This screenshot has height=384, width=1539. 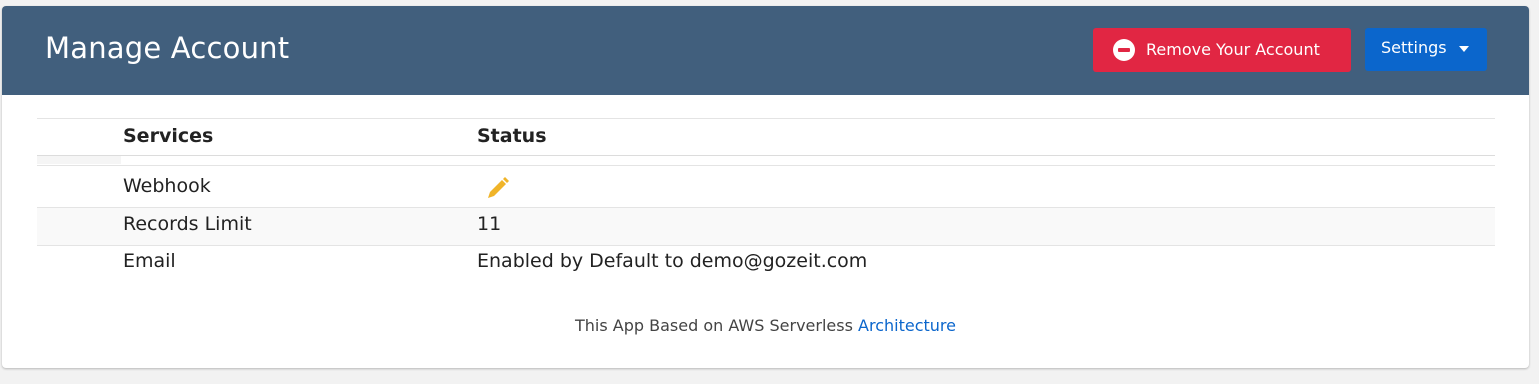 What do you see at coordinates (489, 224) in the screenshot?
I see `service-status: 11` at bounding box center [489, 224].